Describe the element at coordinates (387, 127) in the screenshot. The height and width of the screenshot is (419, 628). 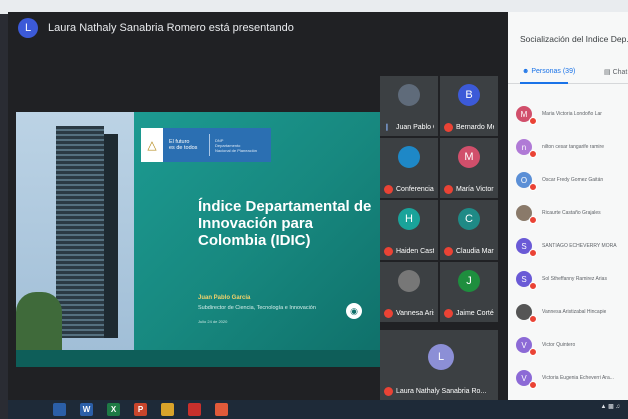
I see `speaking-icon: ❙` at that location.